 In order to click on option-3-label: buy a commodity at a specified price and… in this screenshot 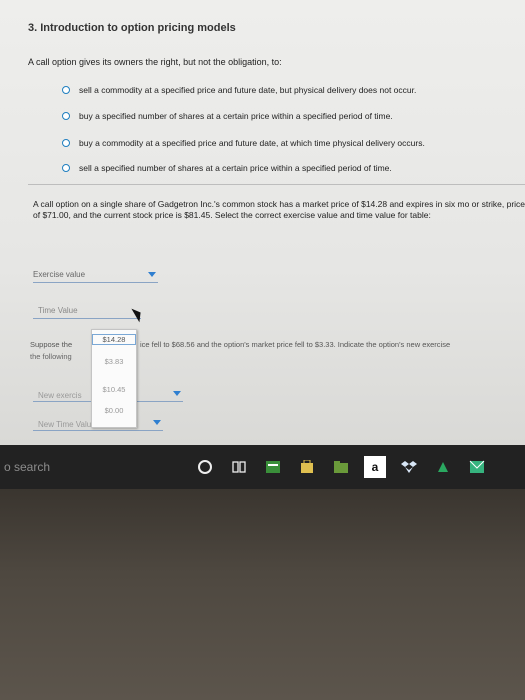, I will do `click(252, 143)`.